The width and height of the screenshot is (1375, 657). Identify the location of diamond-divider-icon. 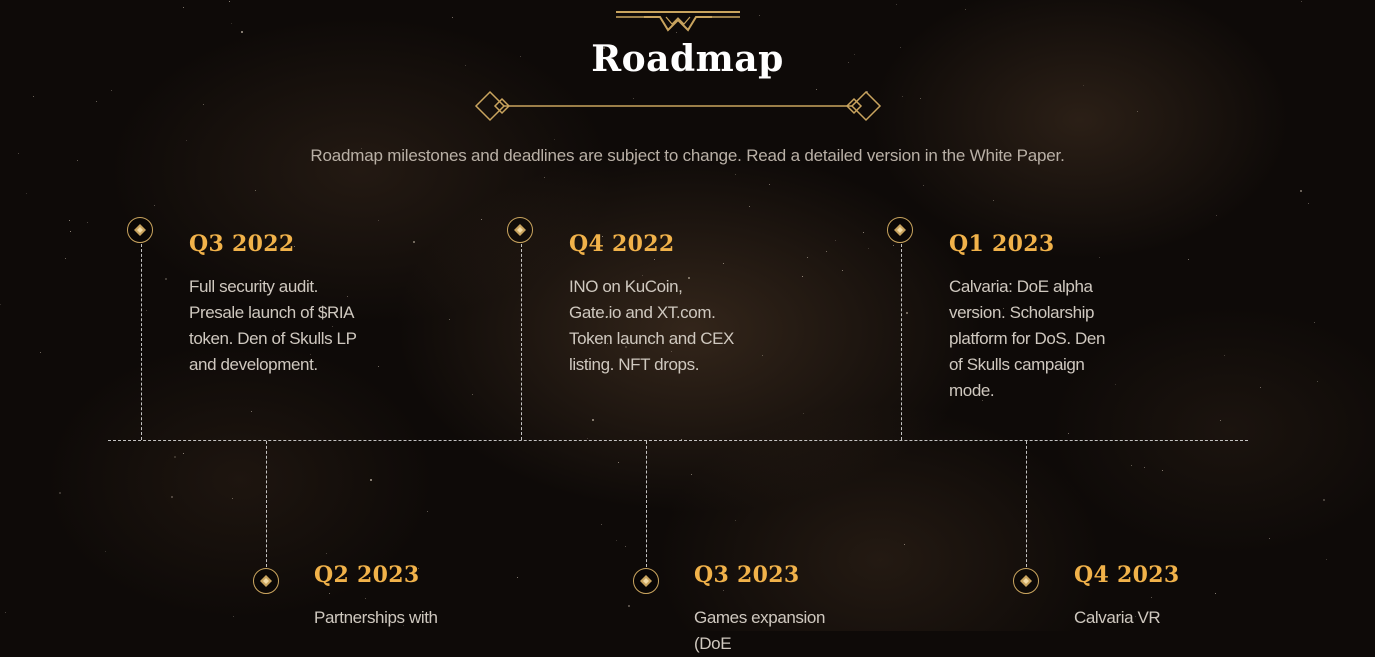
(678, 106).